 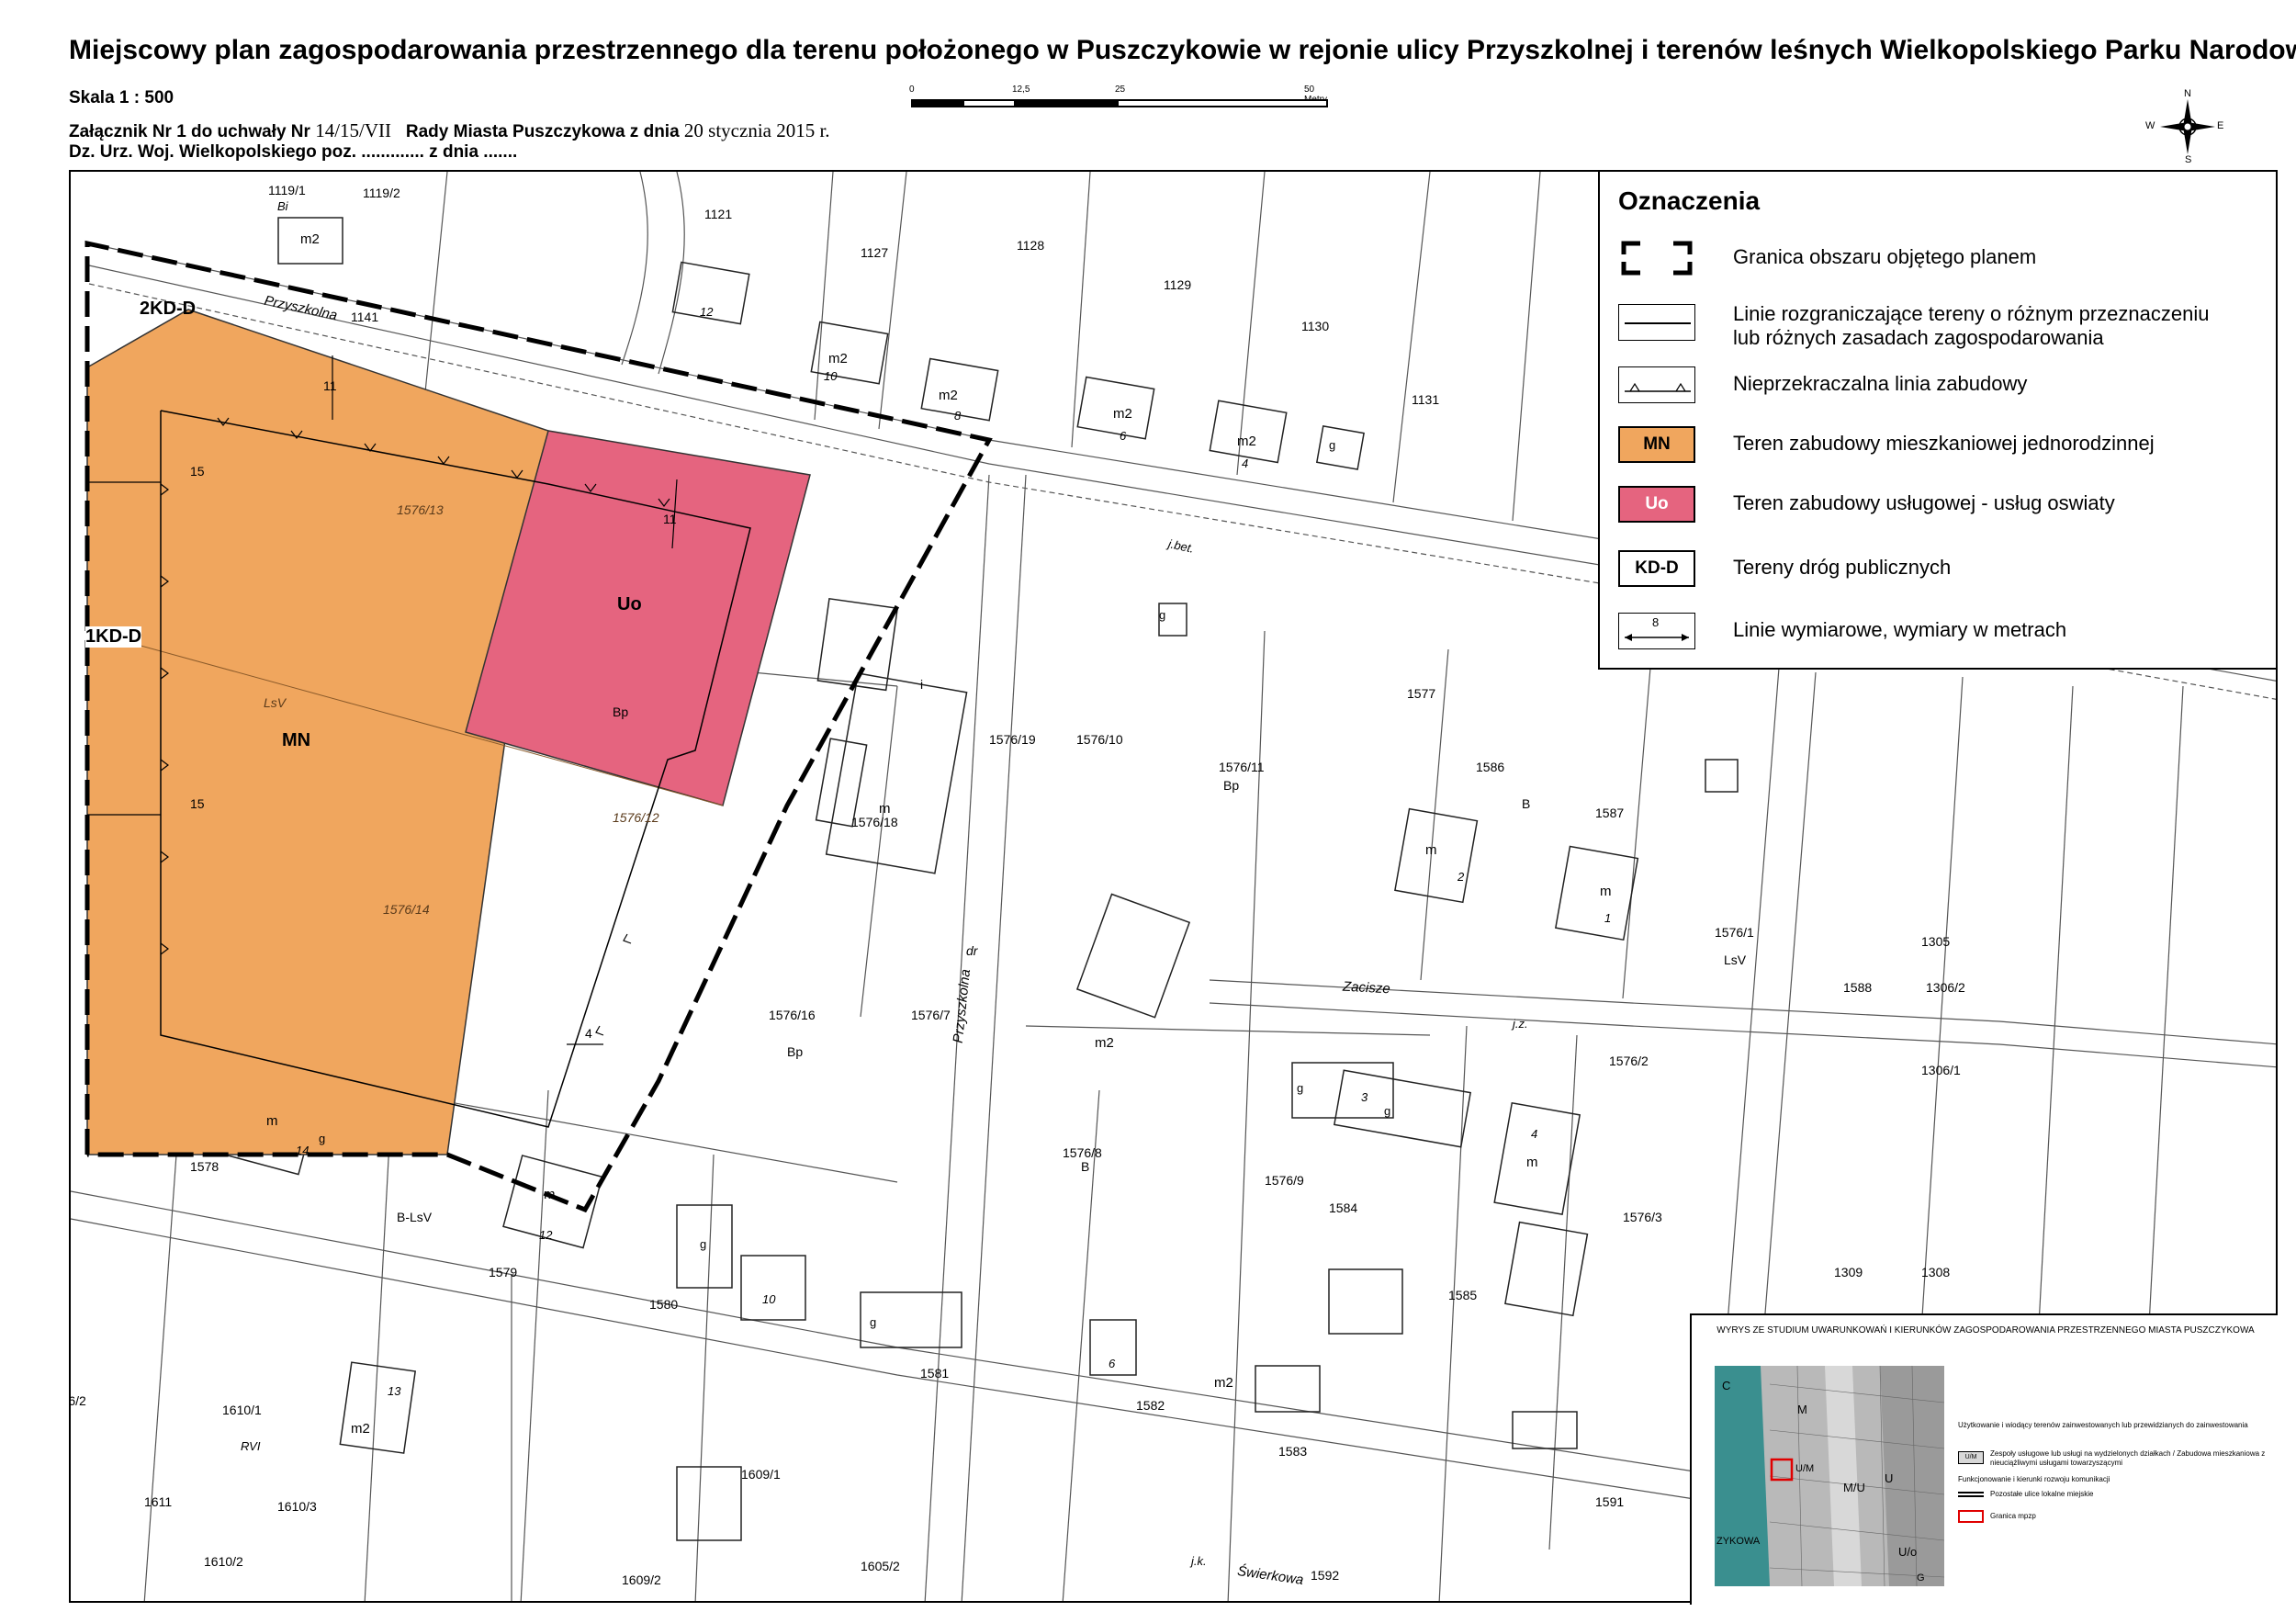 I want to click on inset-map-label: U, so click(x=1890, y=1478).